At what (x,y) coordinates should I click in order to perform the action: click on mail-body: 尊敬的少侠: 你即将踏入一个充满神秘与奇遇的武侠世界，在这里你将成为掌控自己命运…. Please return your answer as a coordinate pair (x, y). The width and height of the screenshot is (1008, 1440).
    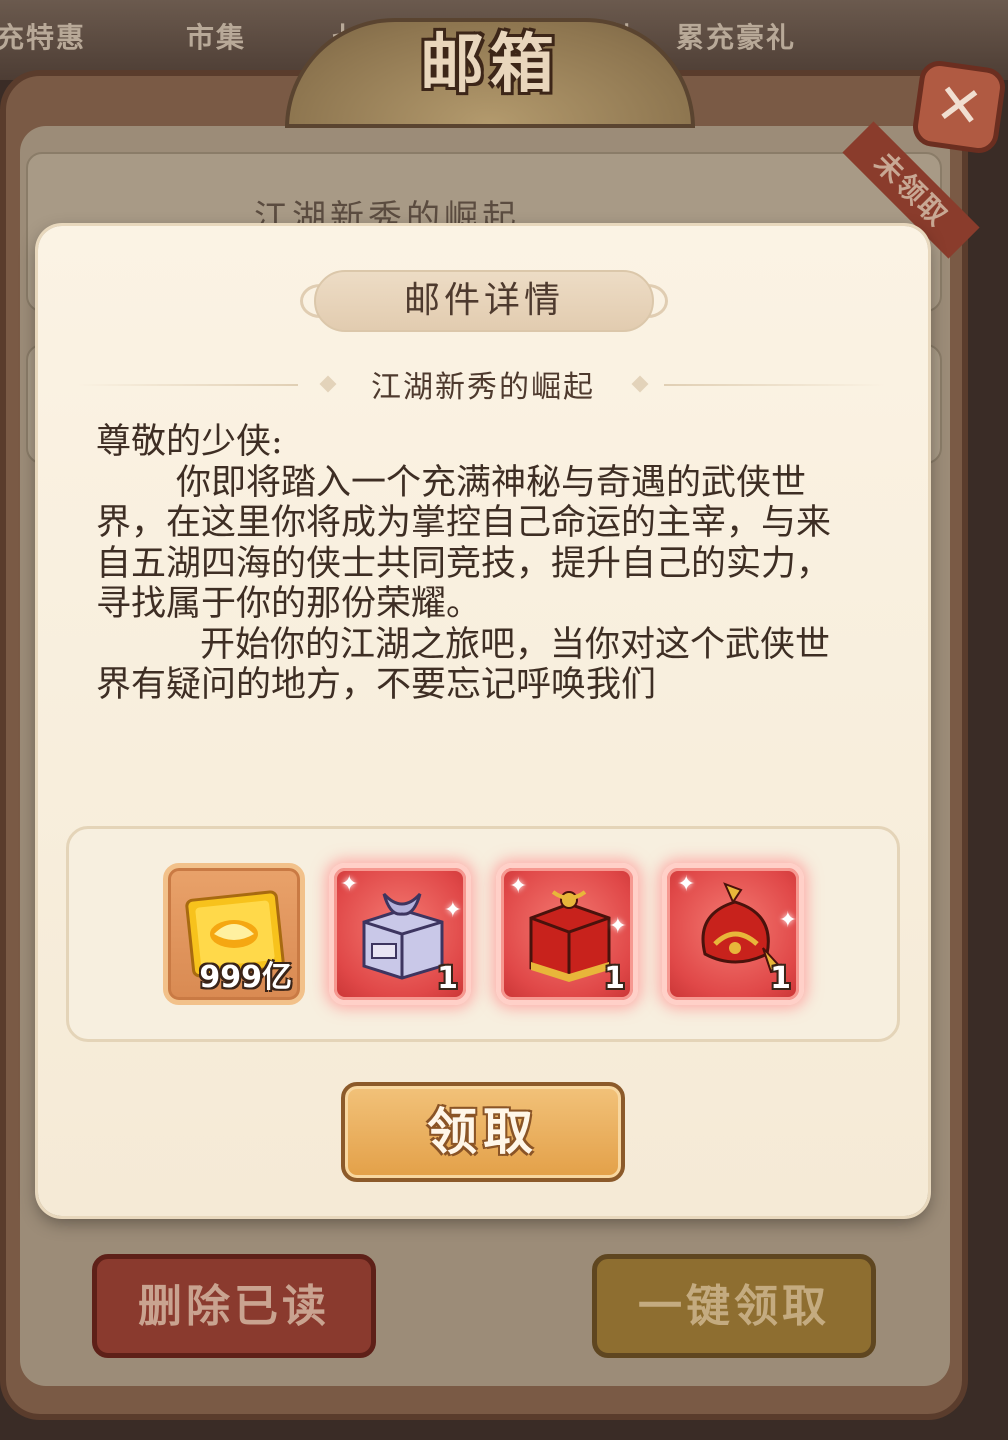
    Looking at the image, I should click on (466, 564).